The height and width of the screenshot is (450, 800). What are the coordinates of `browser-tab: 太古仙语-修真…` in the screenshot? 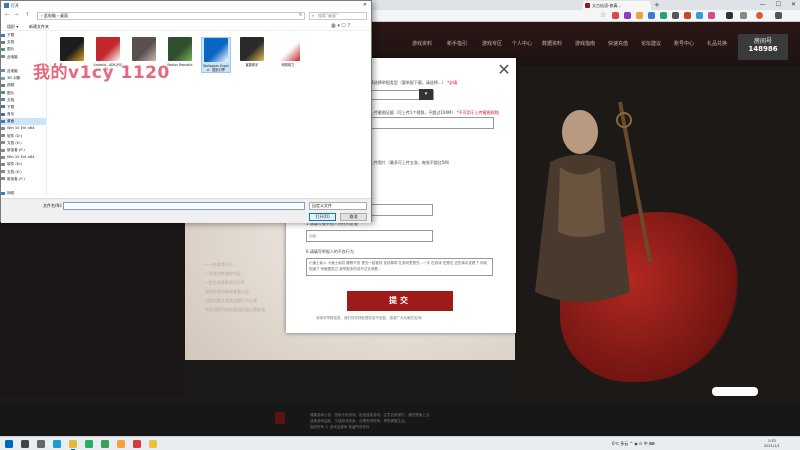 It's located at (617, 5).